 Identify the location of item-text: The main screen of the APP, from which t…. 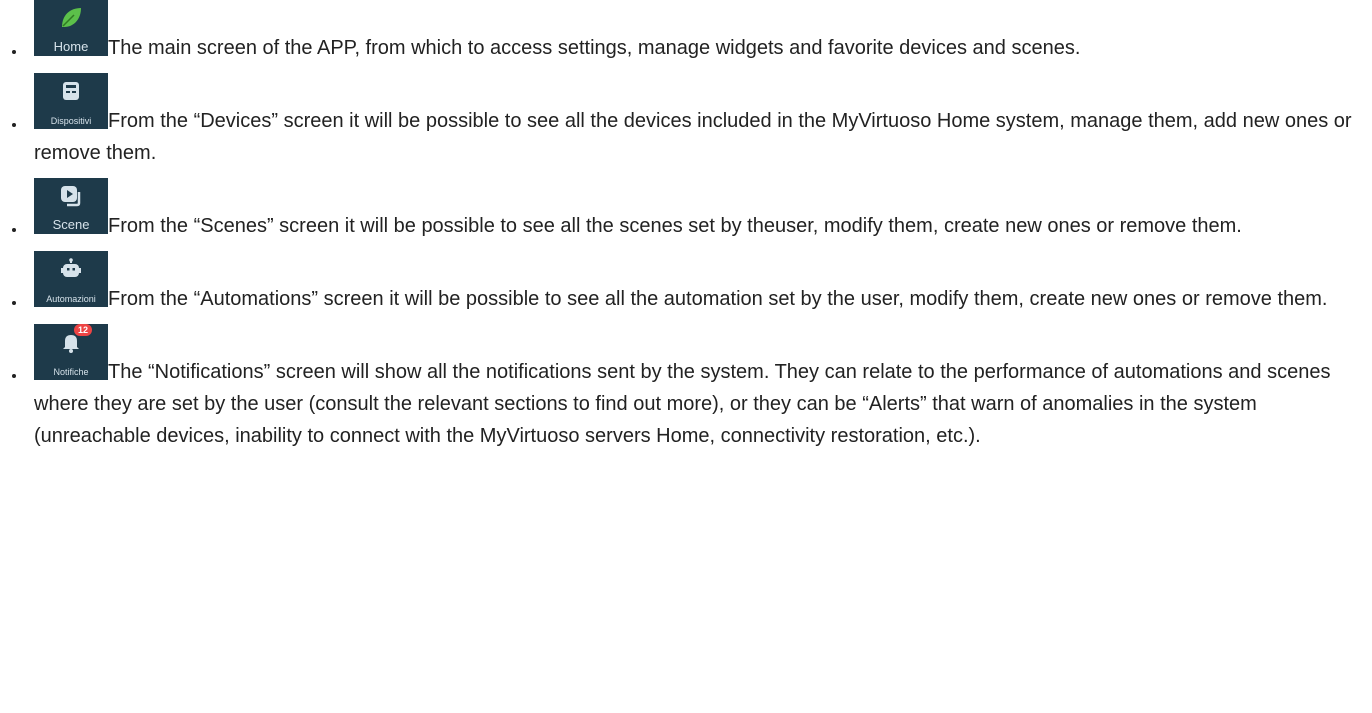
(594, 48).